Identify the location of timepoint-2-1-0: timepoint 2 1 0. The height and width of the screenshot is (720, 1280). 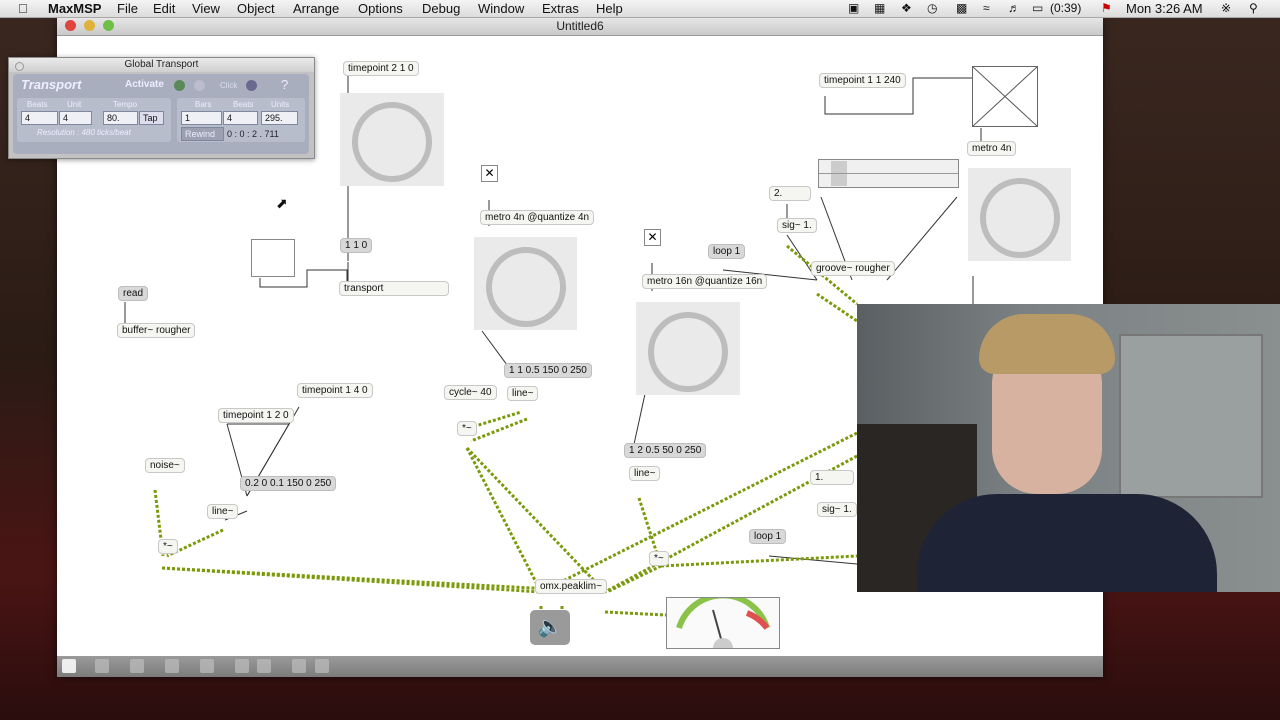
(381, 68).